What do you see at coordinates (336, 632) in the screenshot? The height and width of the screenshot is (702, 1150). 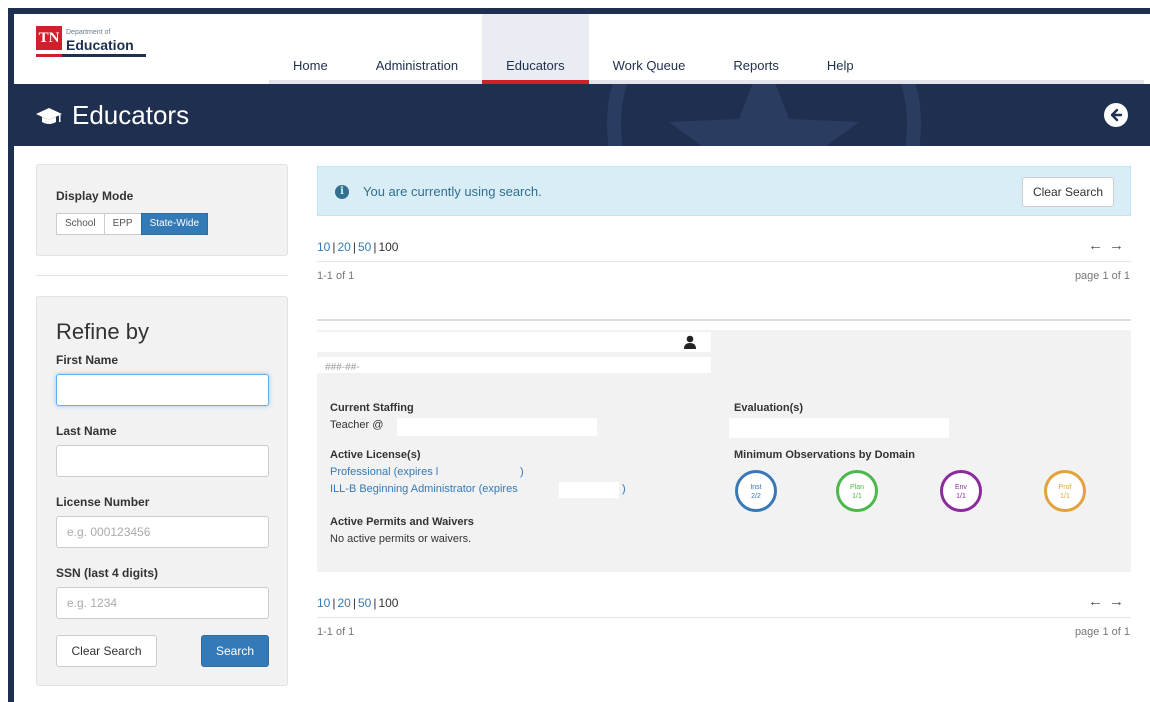 I see `result-count-bottom: 1-1 of 1` at bounding box center [336, 632].